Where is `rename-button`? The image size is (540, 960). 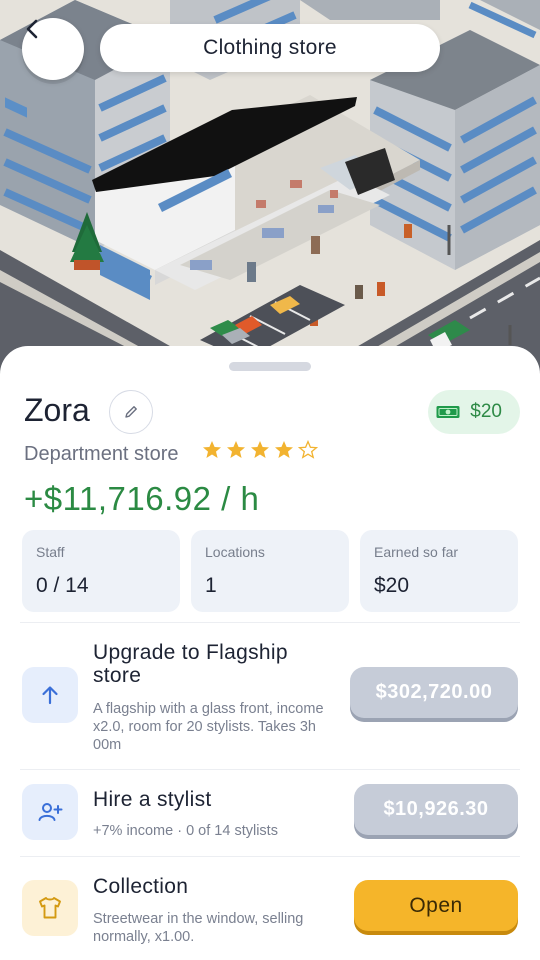
rename-button is located at coordinates (131, 412).